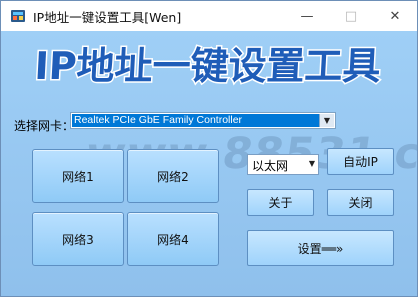  Describe the element at coordinates (18, 16) in the screenshot. I see `network-card-icon` at that location.